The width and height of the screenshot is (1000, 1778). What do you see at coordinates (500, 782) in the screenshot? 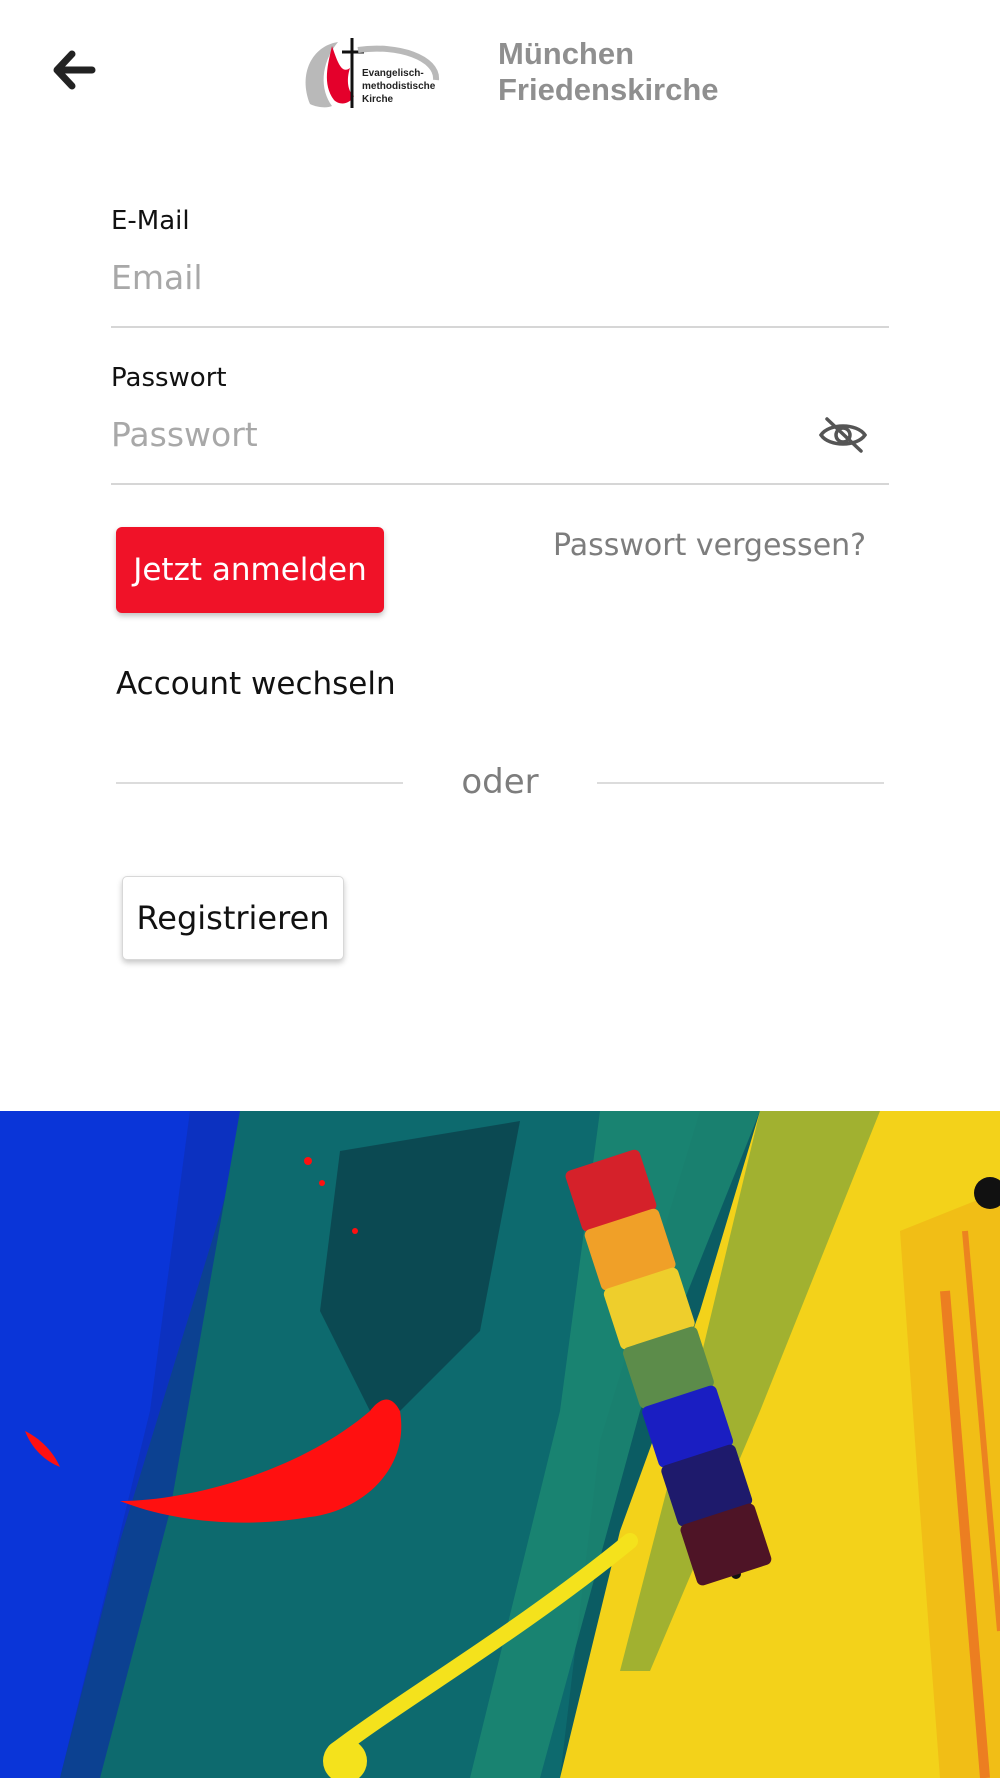
I see `divider-text: oder` at bounding box center [500, 782].